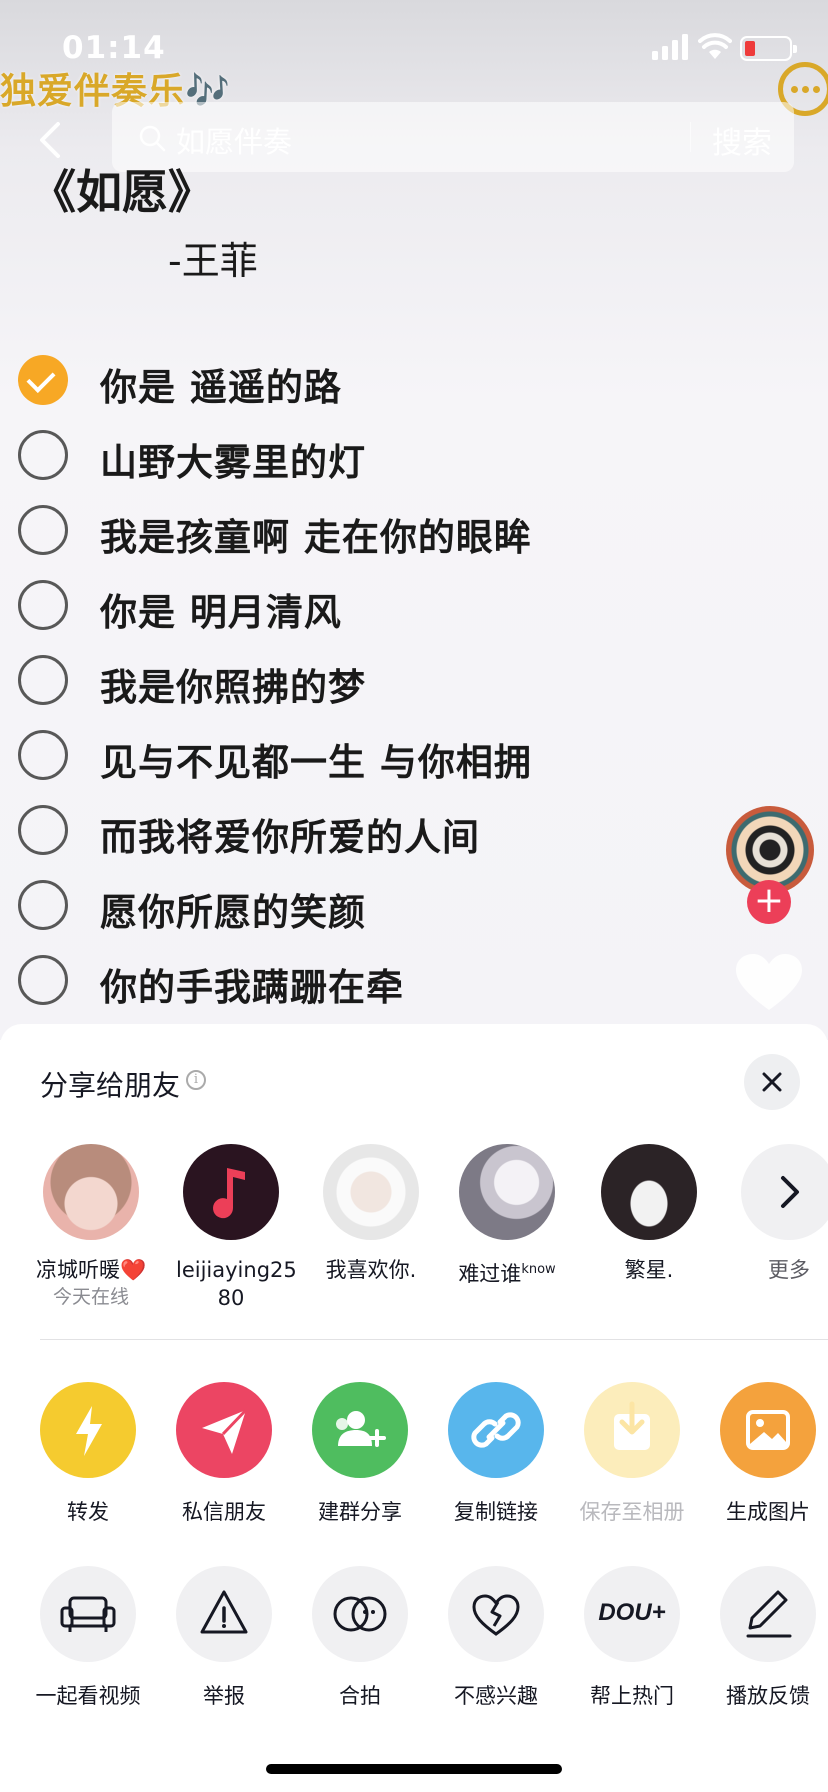  I want to click on download-icon, so click(632, 1430).